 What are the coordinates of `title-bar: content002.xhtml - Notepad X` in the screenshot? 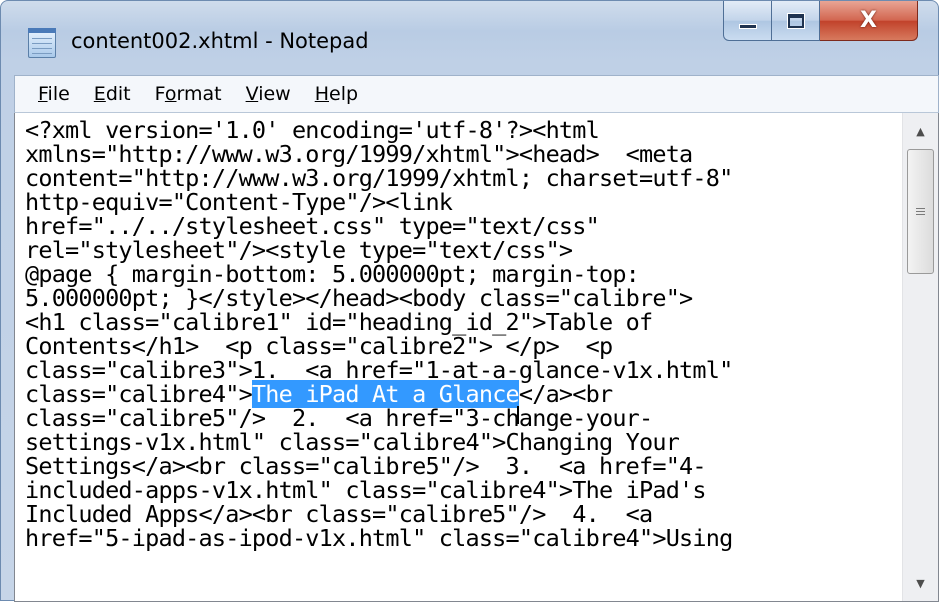 It's located at (469, 38).